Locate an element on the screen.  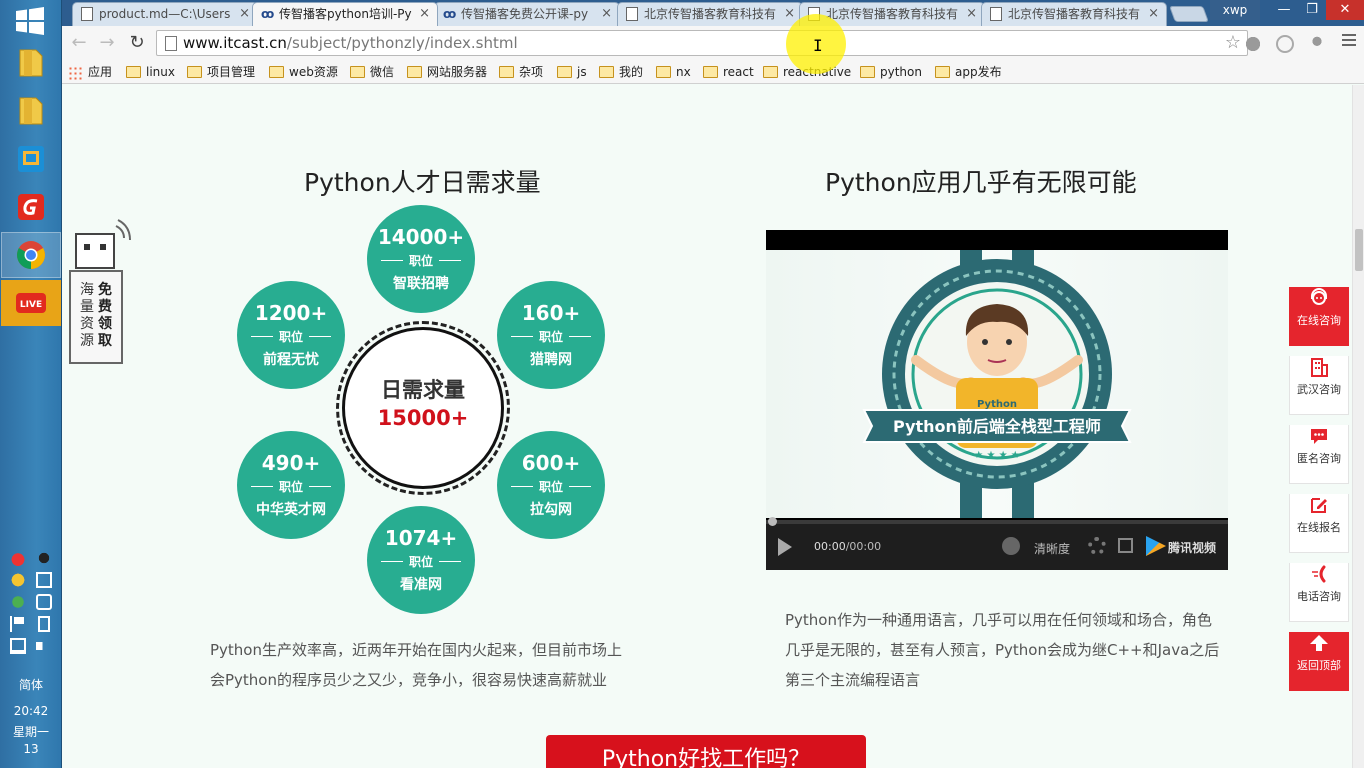
bookmark-label: 网站服务器 is located at coordinates (457, 72).